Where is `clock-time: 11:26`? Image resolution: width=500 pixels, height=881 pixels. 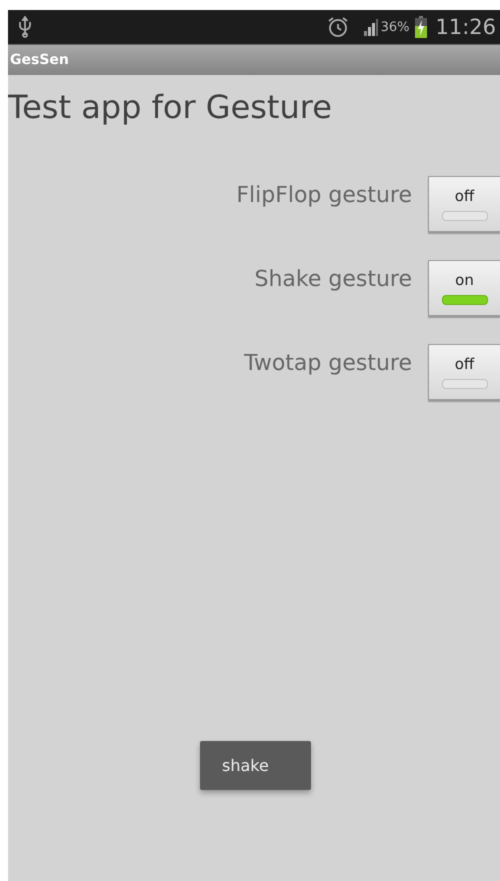
clock-time: 11:26 is located at coordinates (465, 27).